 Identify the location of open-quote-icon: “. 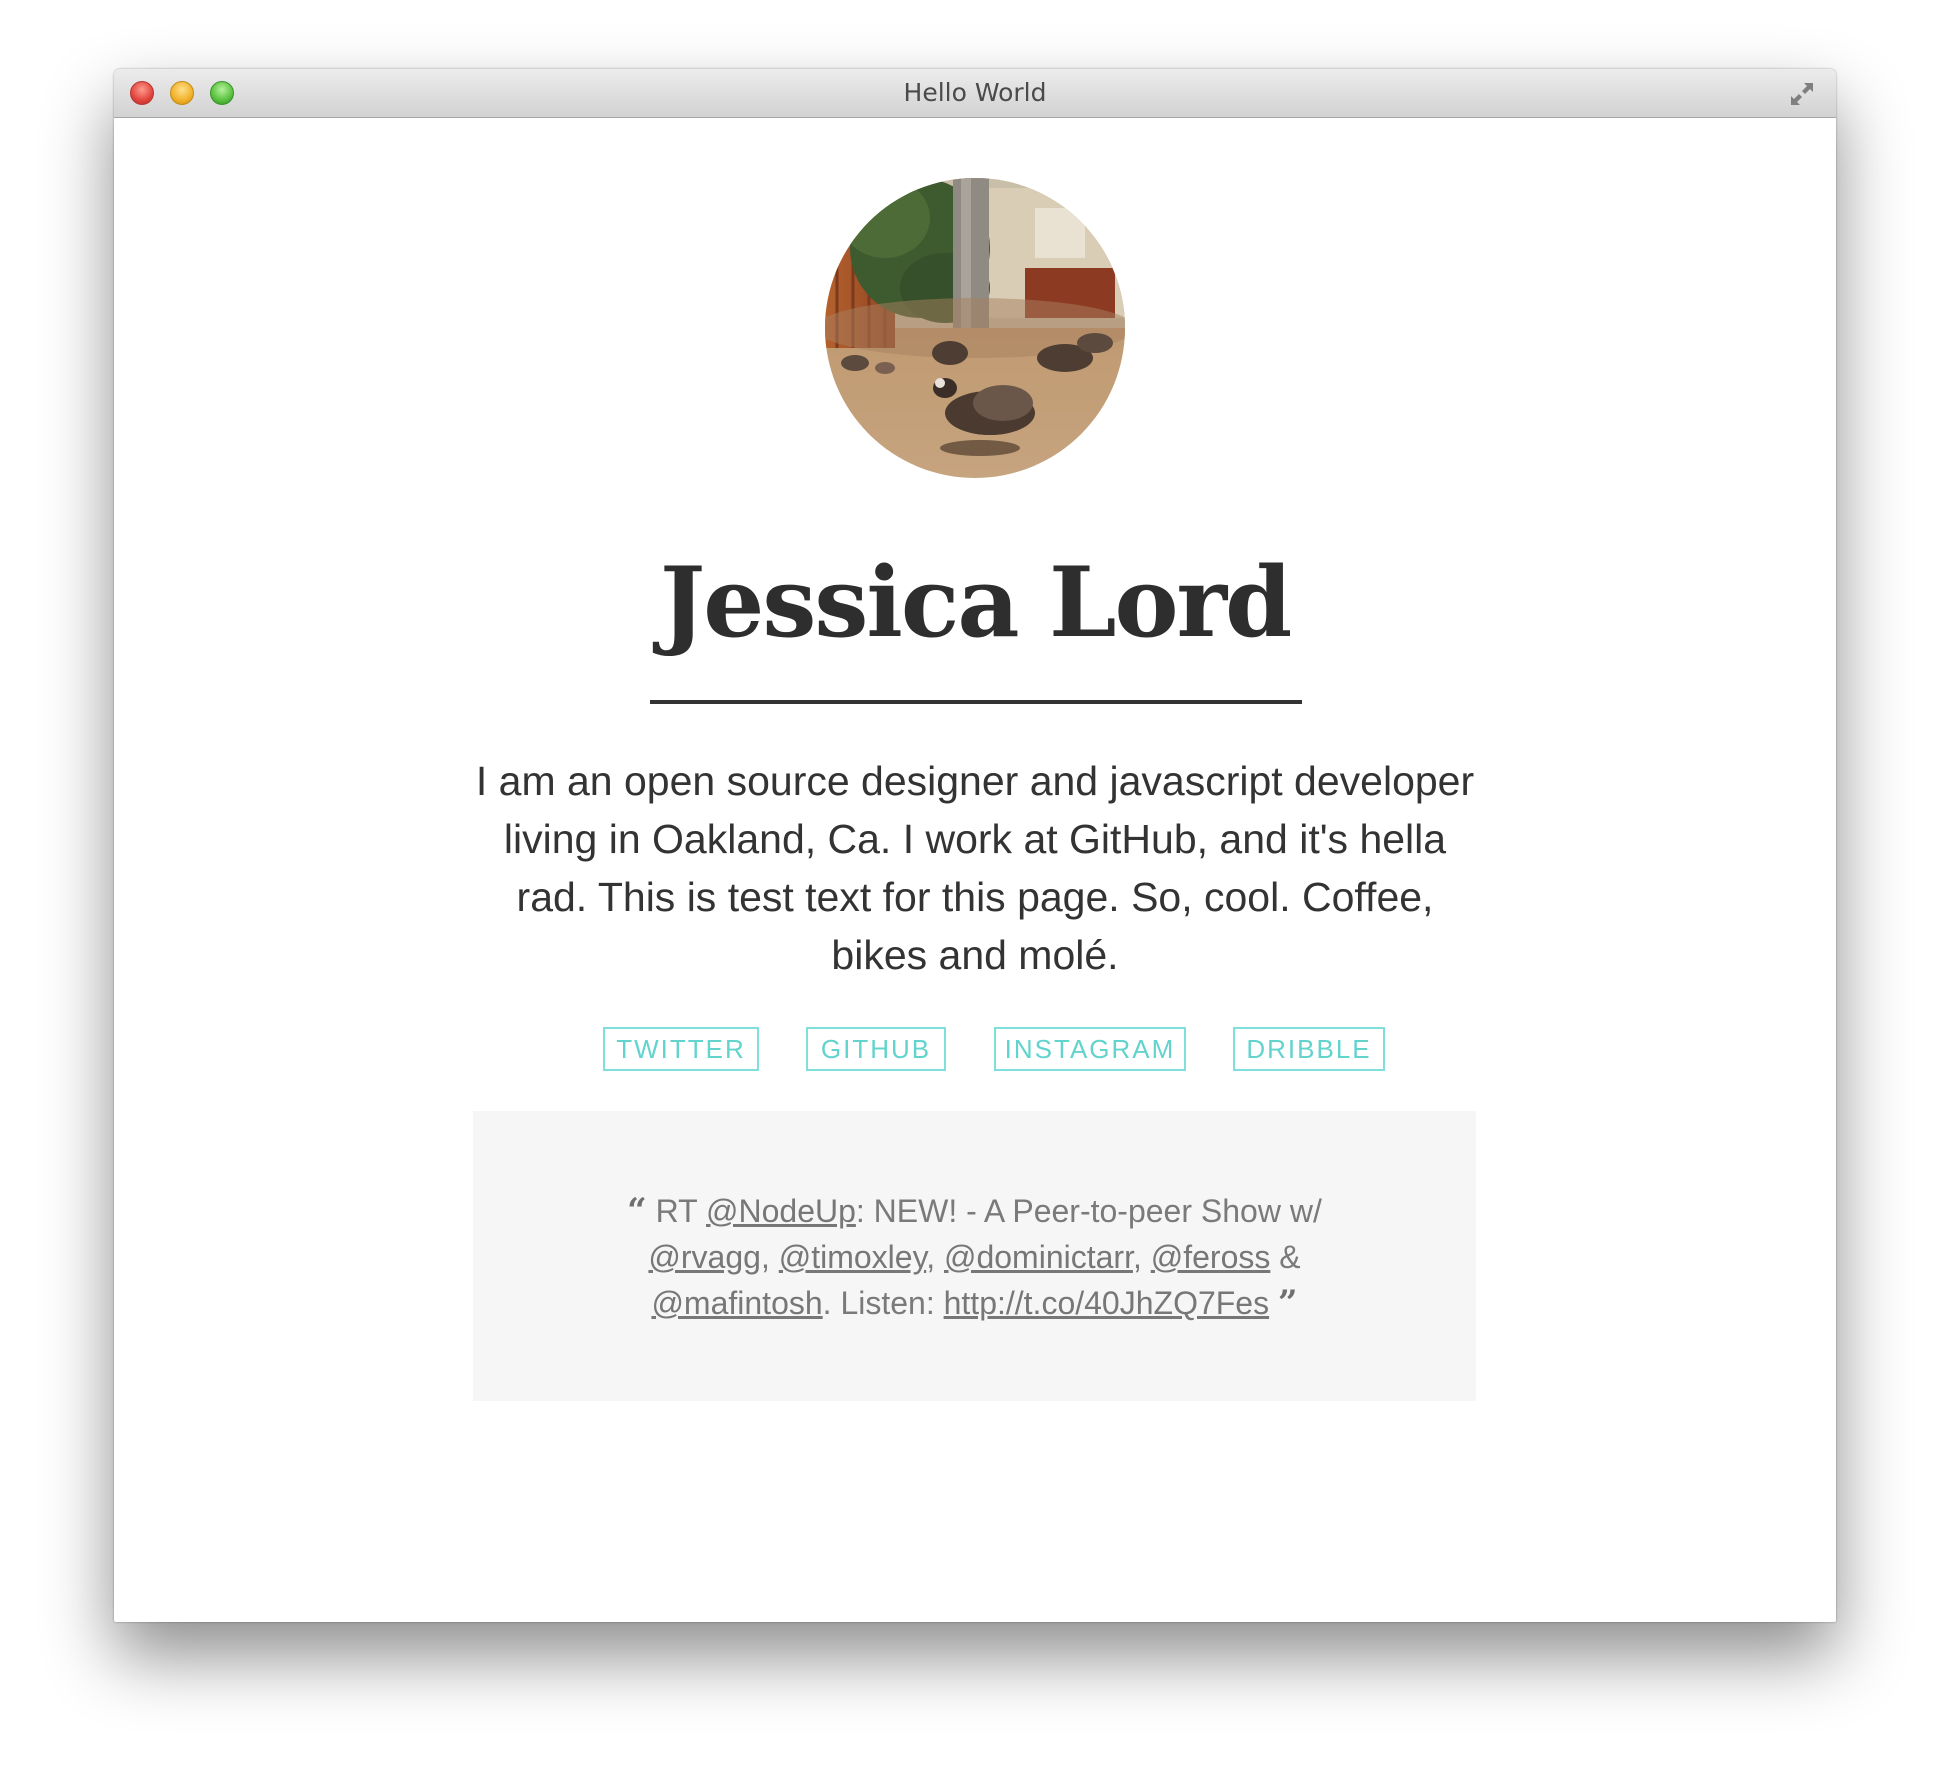
(637, 1211).